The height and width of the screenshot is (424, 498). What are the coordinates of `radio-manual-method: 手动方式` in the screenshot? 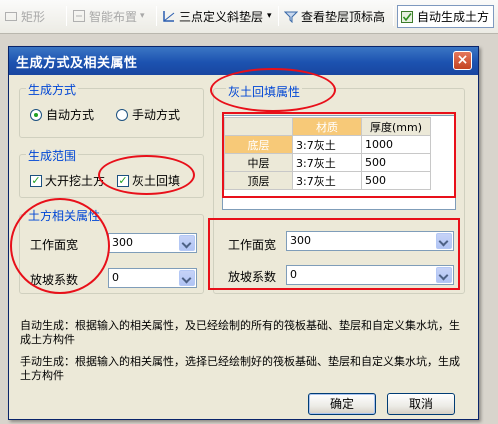 It's located at (148, 114).